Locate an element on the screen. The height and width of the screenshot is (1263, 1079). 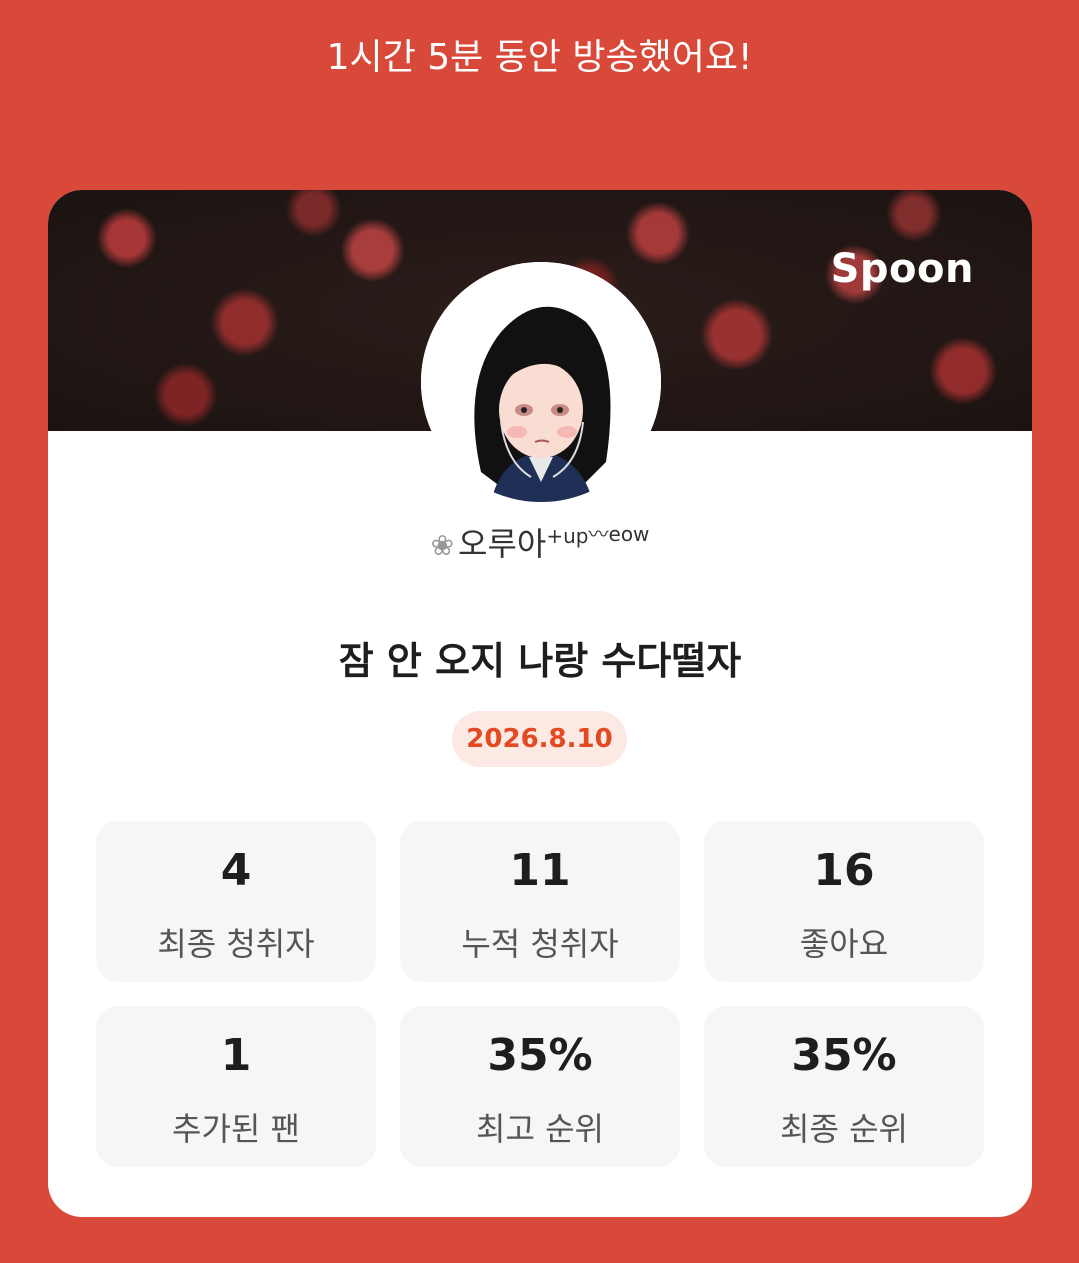
stat-label: 좋아요 is located at coordinates (844, 944).